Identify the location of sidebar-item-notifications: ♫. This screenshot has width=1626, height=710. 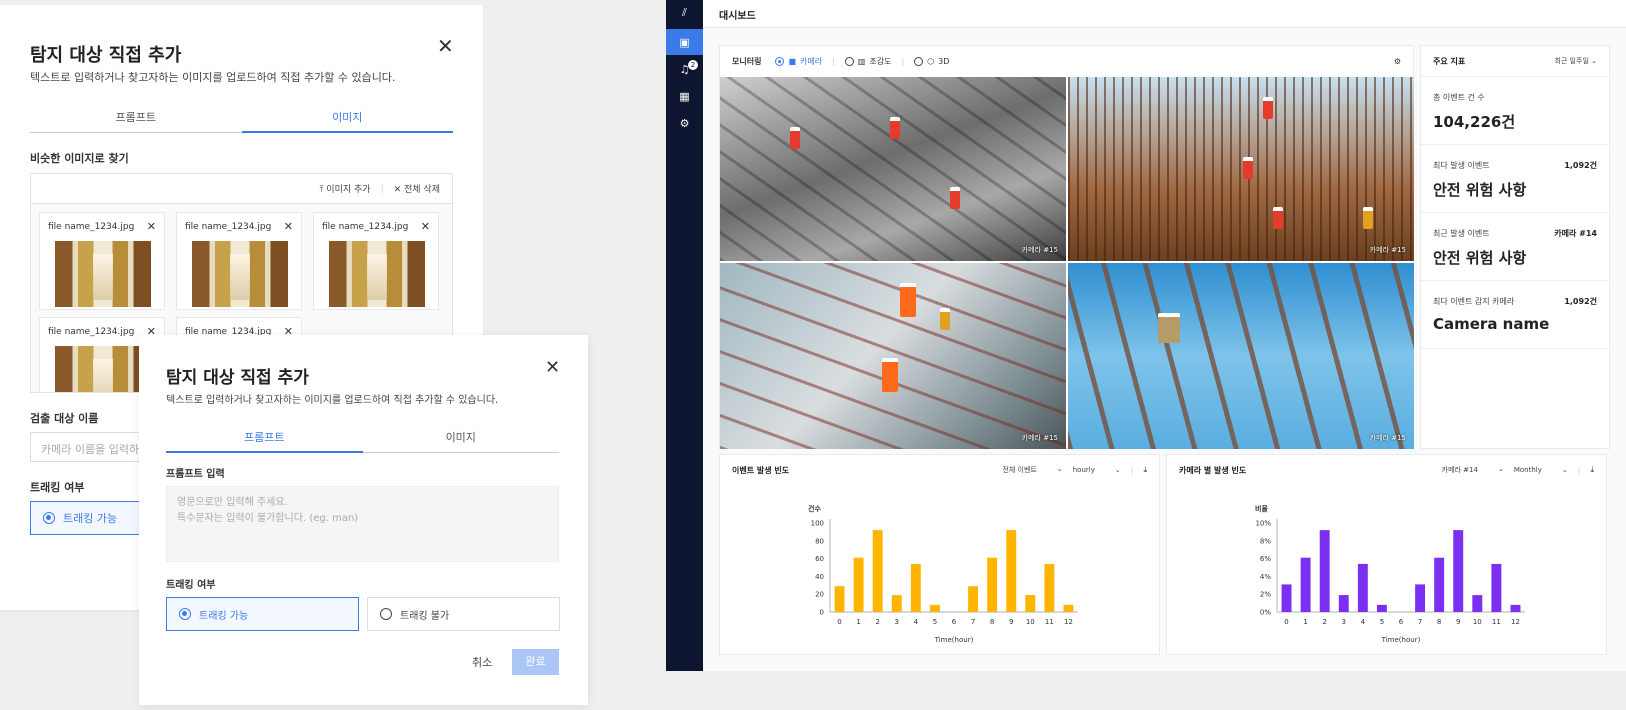
(684, 69).